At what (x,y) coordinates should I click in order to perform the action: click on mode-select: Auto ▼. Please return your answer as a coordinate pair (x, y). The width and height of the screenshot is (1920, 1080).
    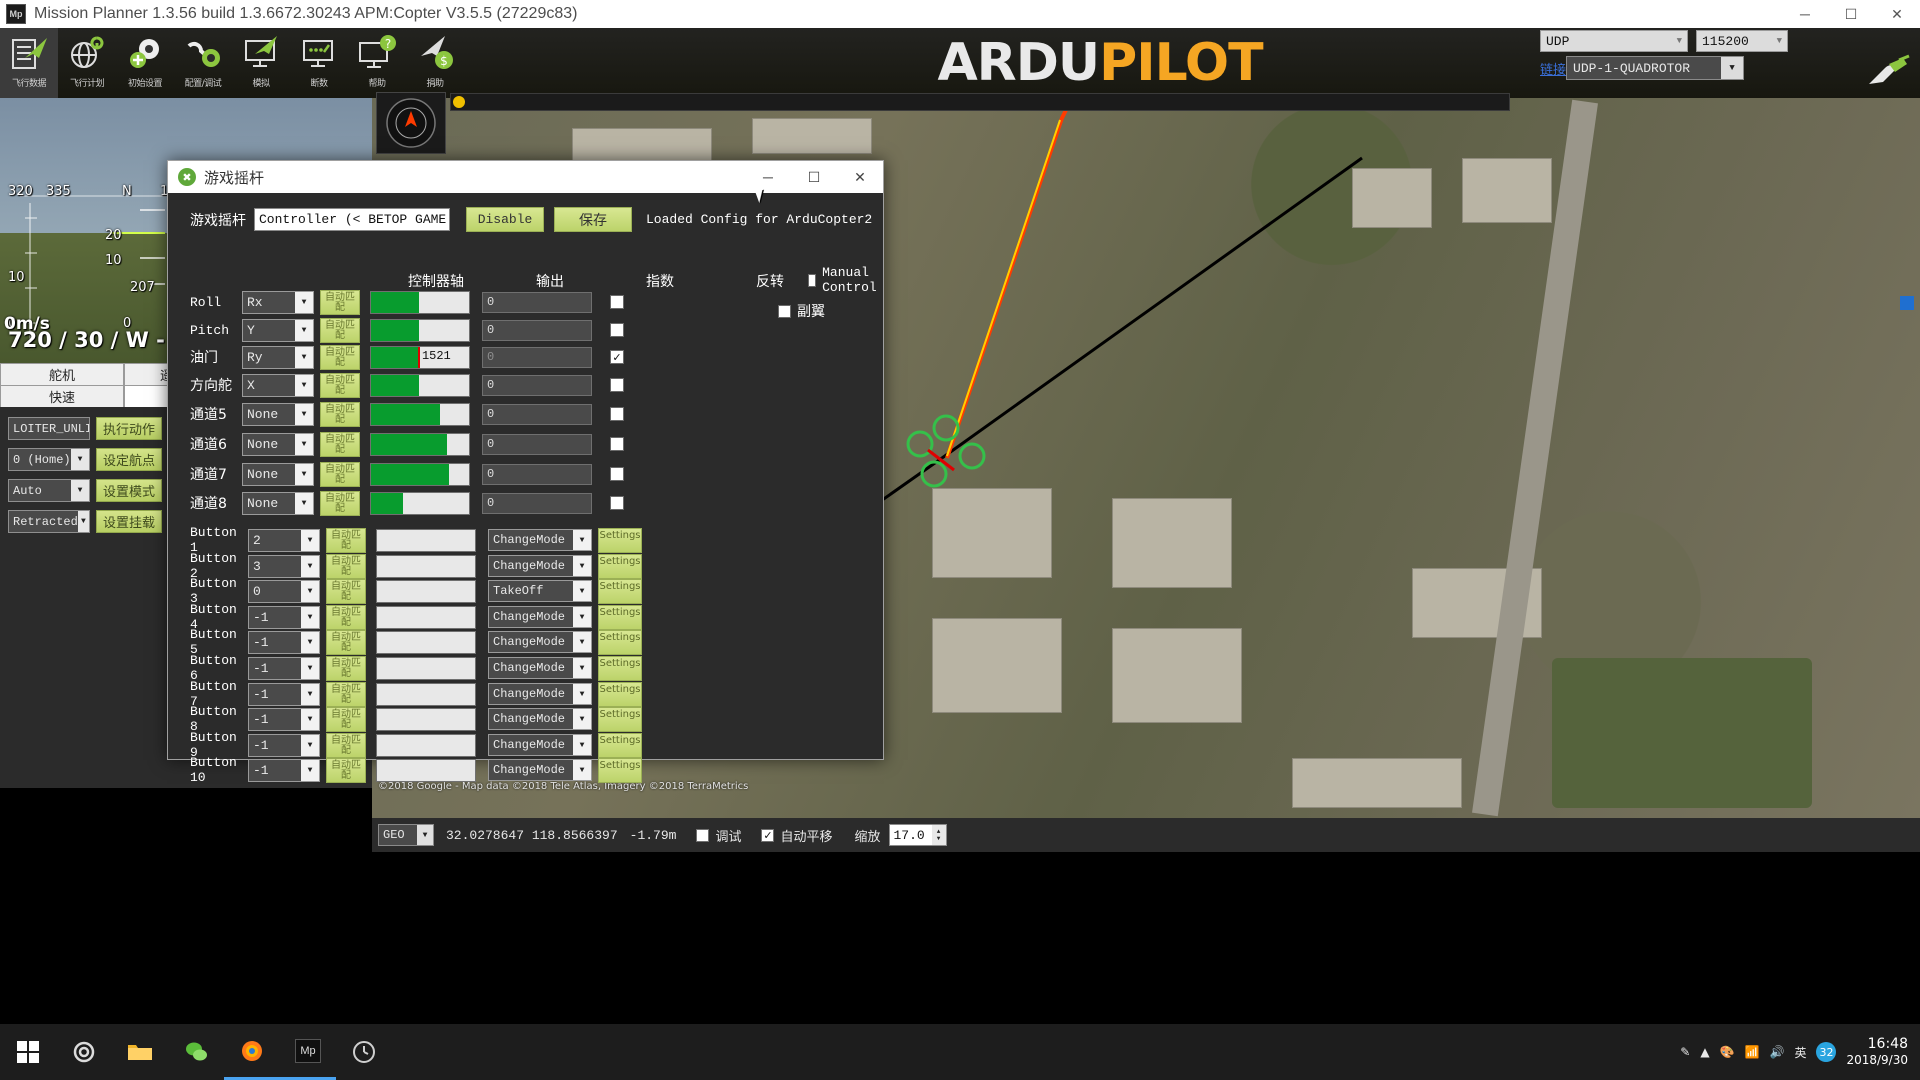
    Looking at the image, I should click on (49, 490).